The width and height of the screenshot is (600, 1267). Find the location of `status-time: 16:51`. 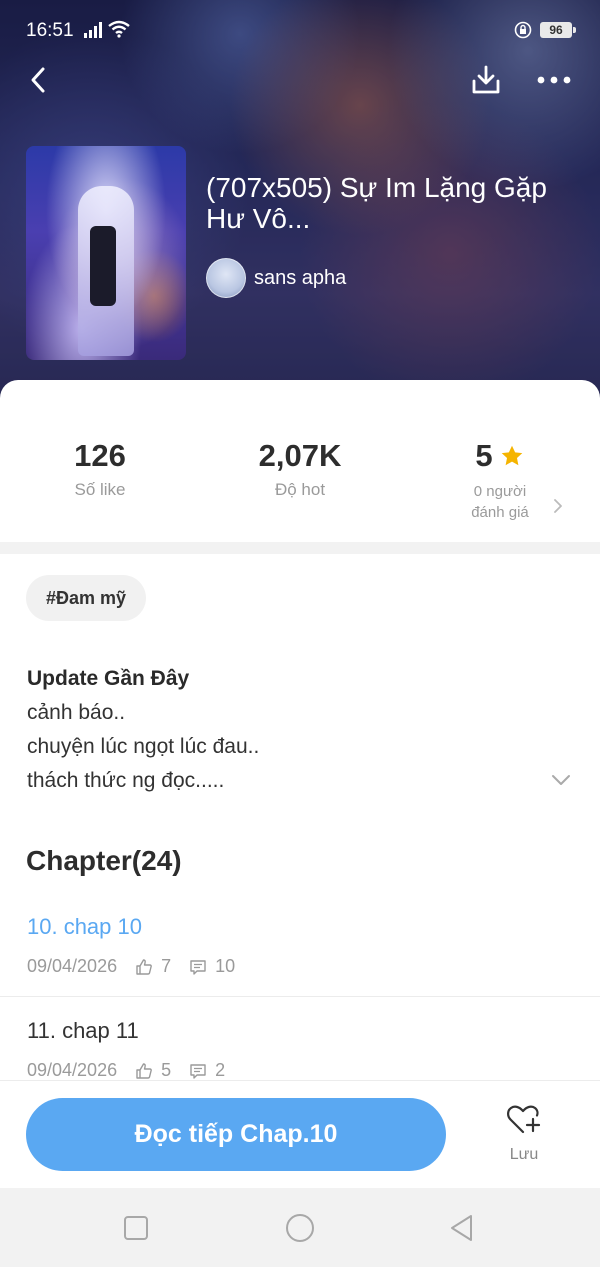

status-time: 16:51 is located at coordinates (50, 30).